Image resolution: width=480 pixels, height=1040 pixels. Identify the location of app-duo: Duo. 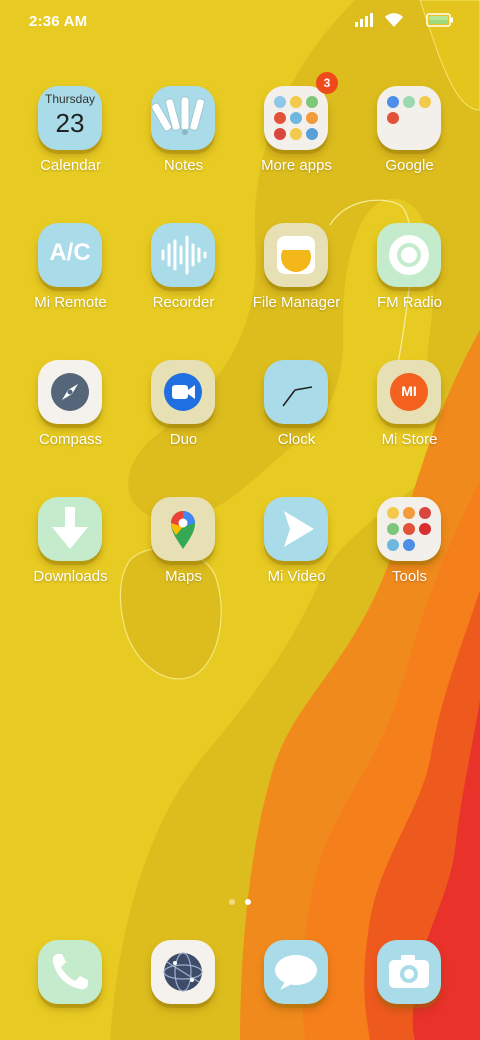
(183, 418).